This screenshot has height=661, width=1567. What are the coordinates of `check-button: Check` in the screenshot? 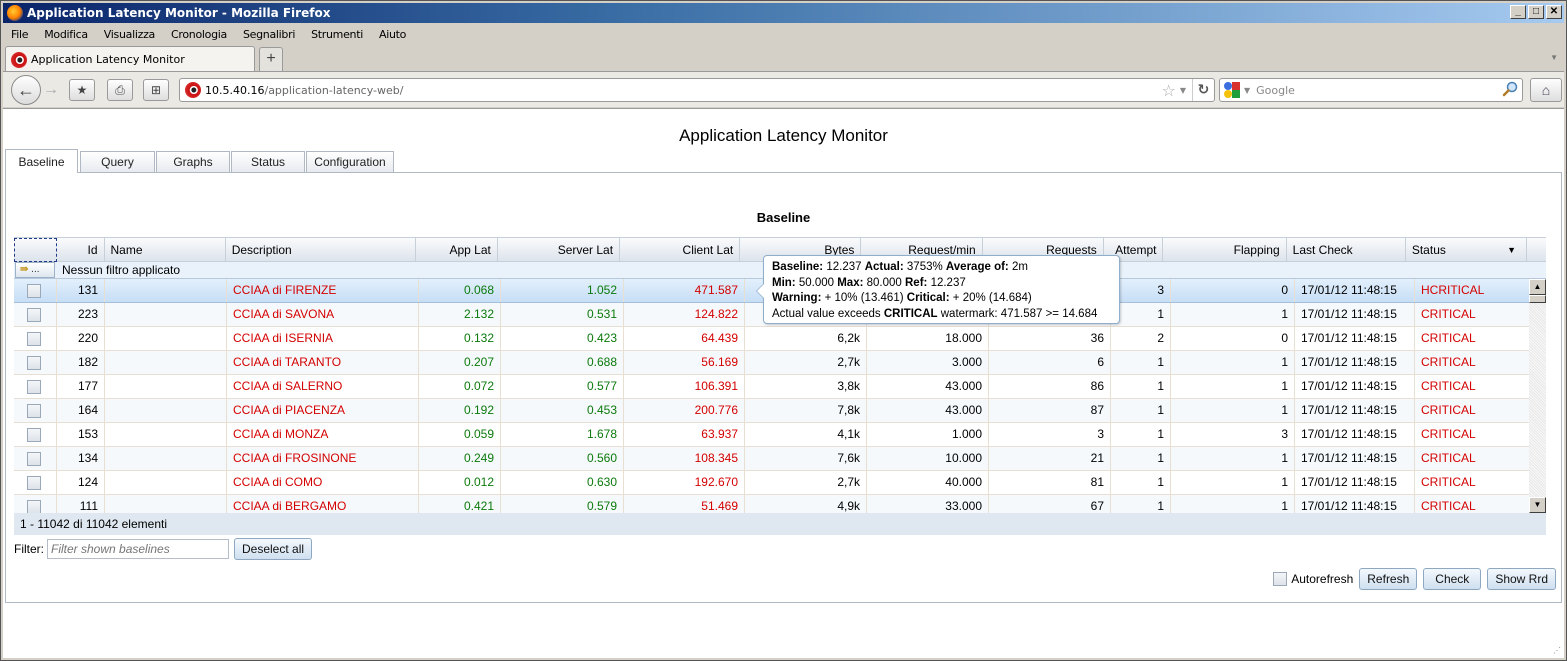 It's located at (1452, 579).